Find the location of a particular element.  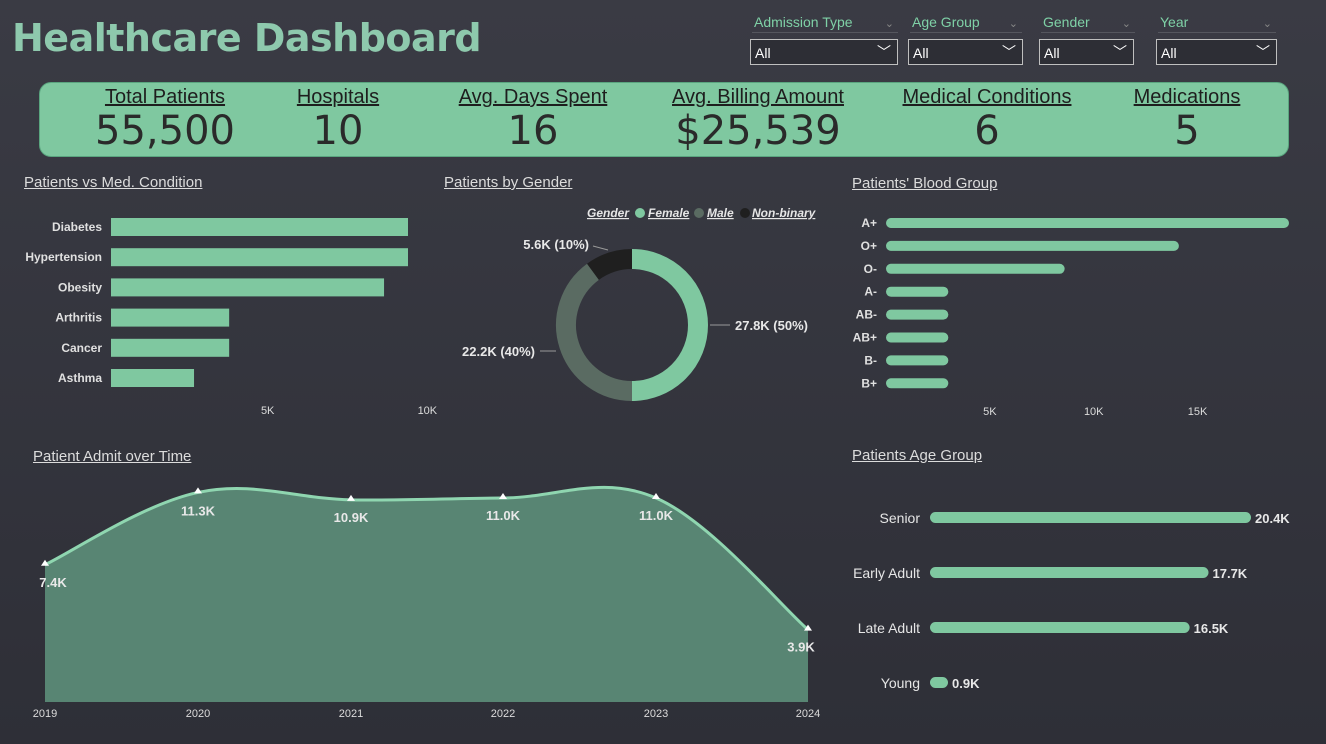

category-label: Diabetes is located at coordinates (77, 227).